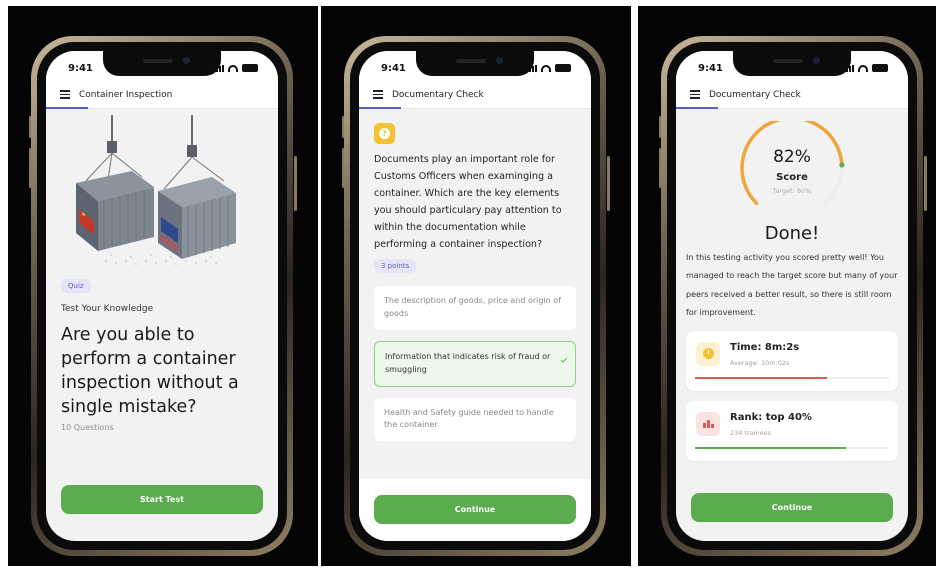  What do you see at coordinates (792, 430) in the screenshot?
I see `rank-stat-card: Rank: top 40% 234 trainees` at bounding box center [792, 430].